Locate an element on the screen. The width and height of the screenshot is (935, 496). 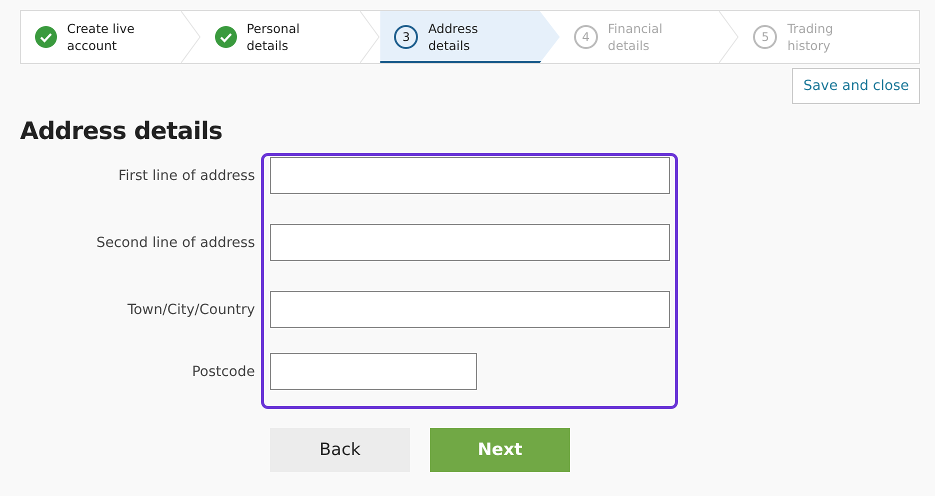
step-label: Create live account is located at coordinates (101, 37).